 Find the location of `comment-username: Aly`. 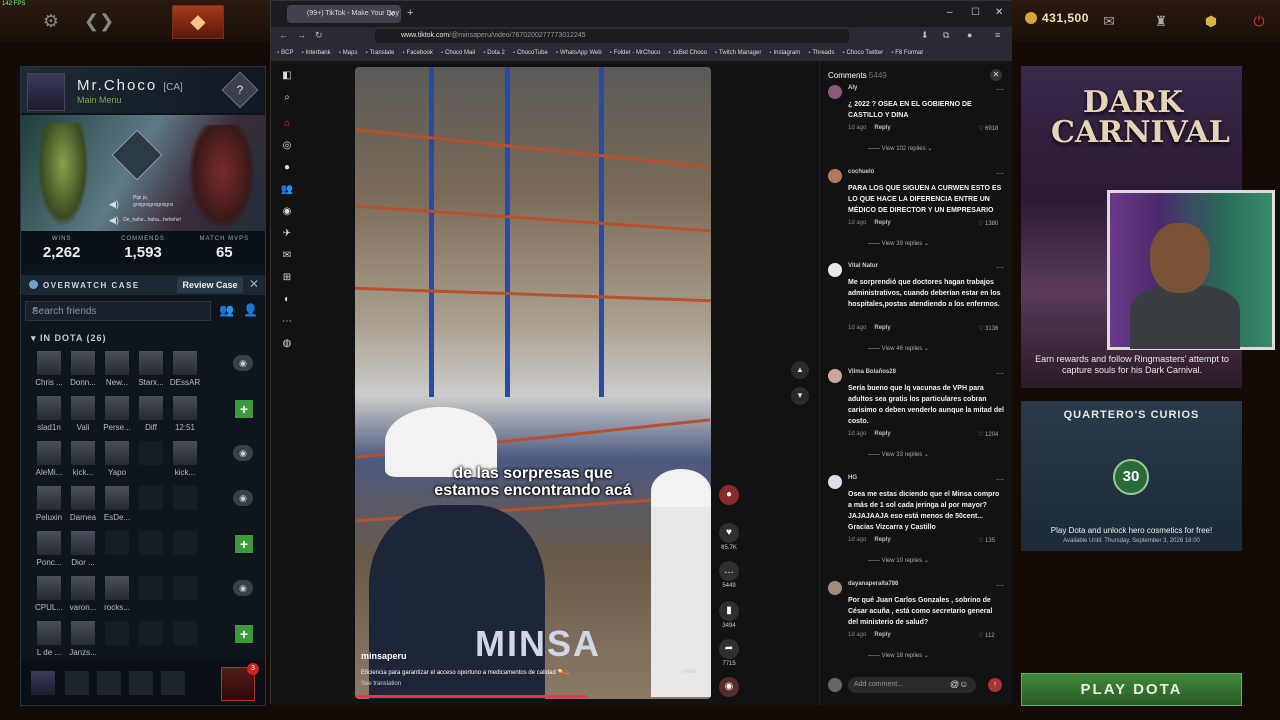

comment-username: Aly is located at coordinates (852, 88).